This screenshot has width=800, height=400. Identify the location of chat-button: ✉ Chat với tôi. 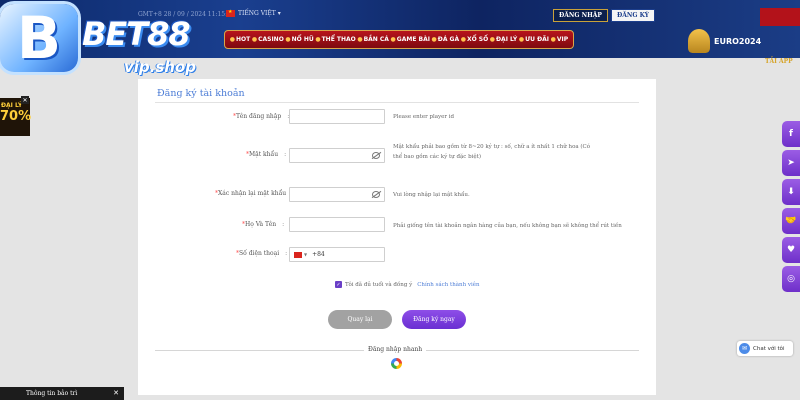
(765, 348).